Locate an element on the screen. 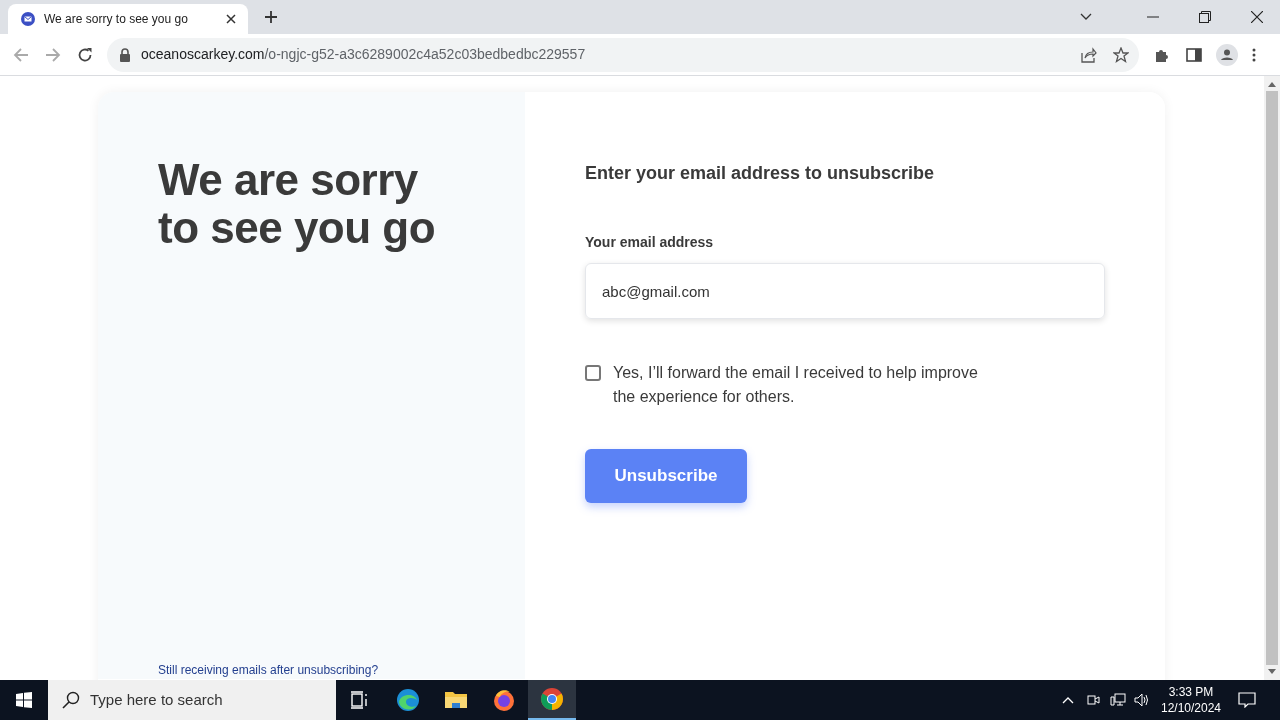  checkbox is located at coordinates (593, 373).